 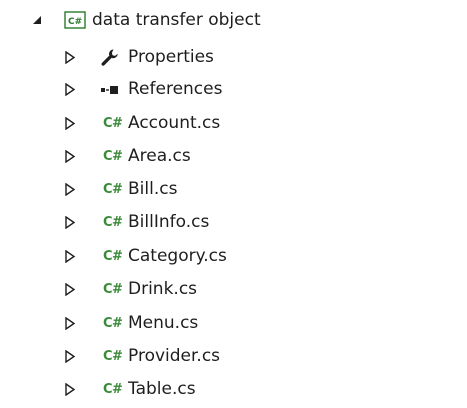 I want to click on tree-item-file: C# Menu.cs, so click(x=233, y=323).